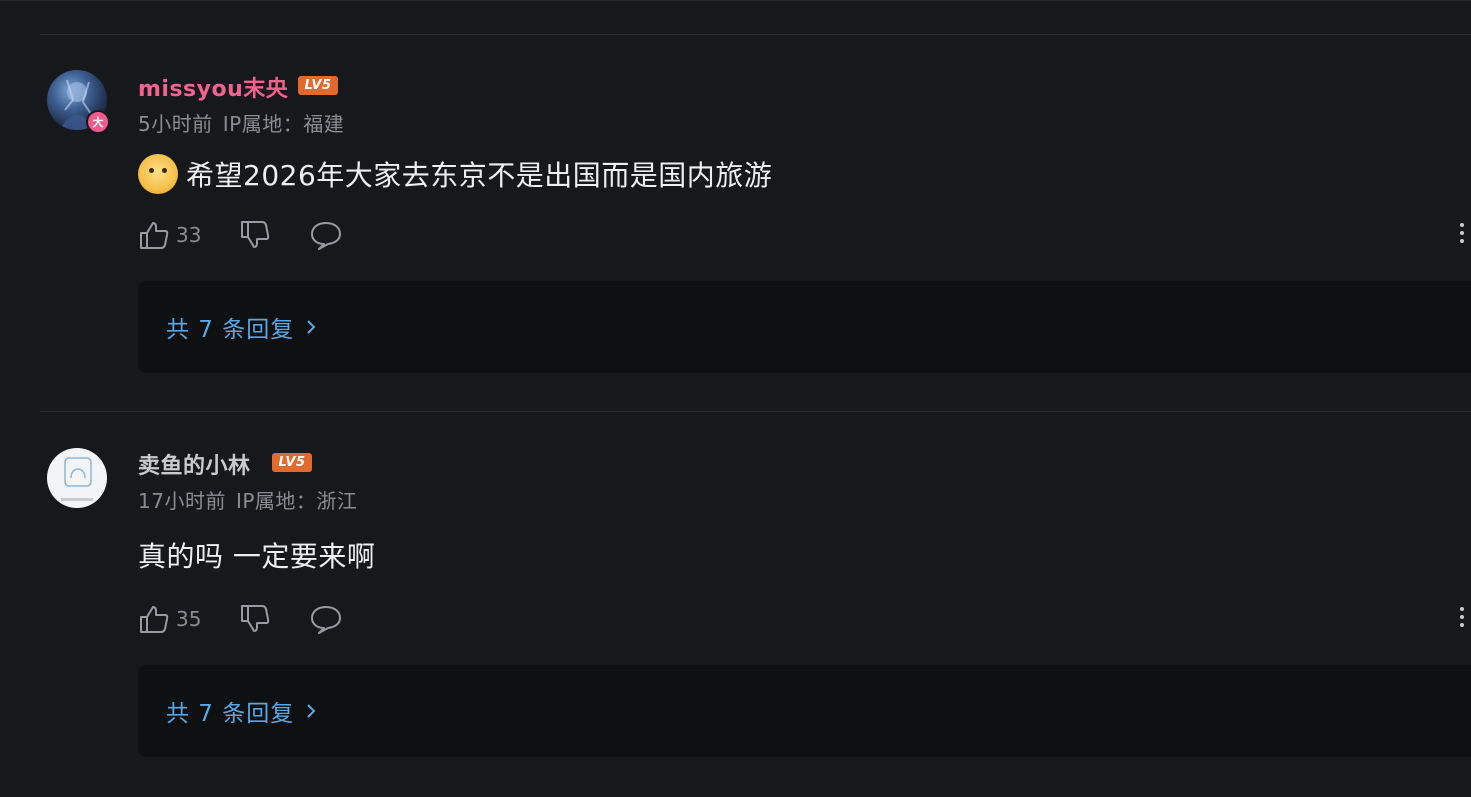 The height and width of the screenshot is (797, 1471). I want to click on like-count: 33, so click(189, 235).